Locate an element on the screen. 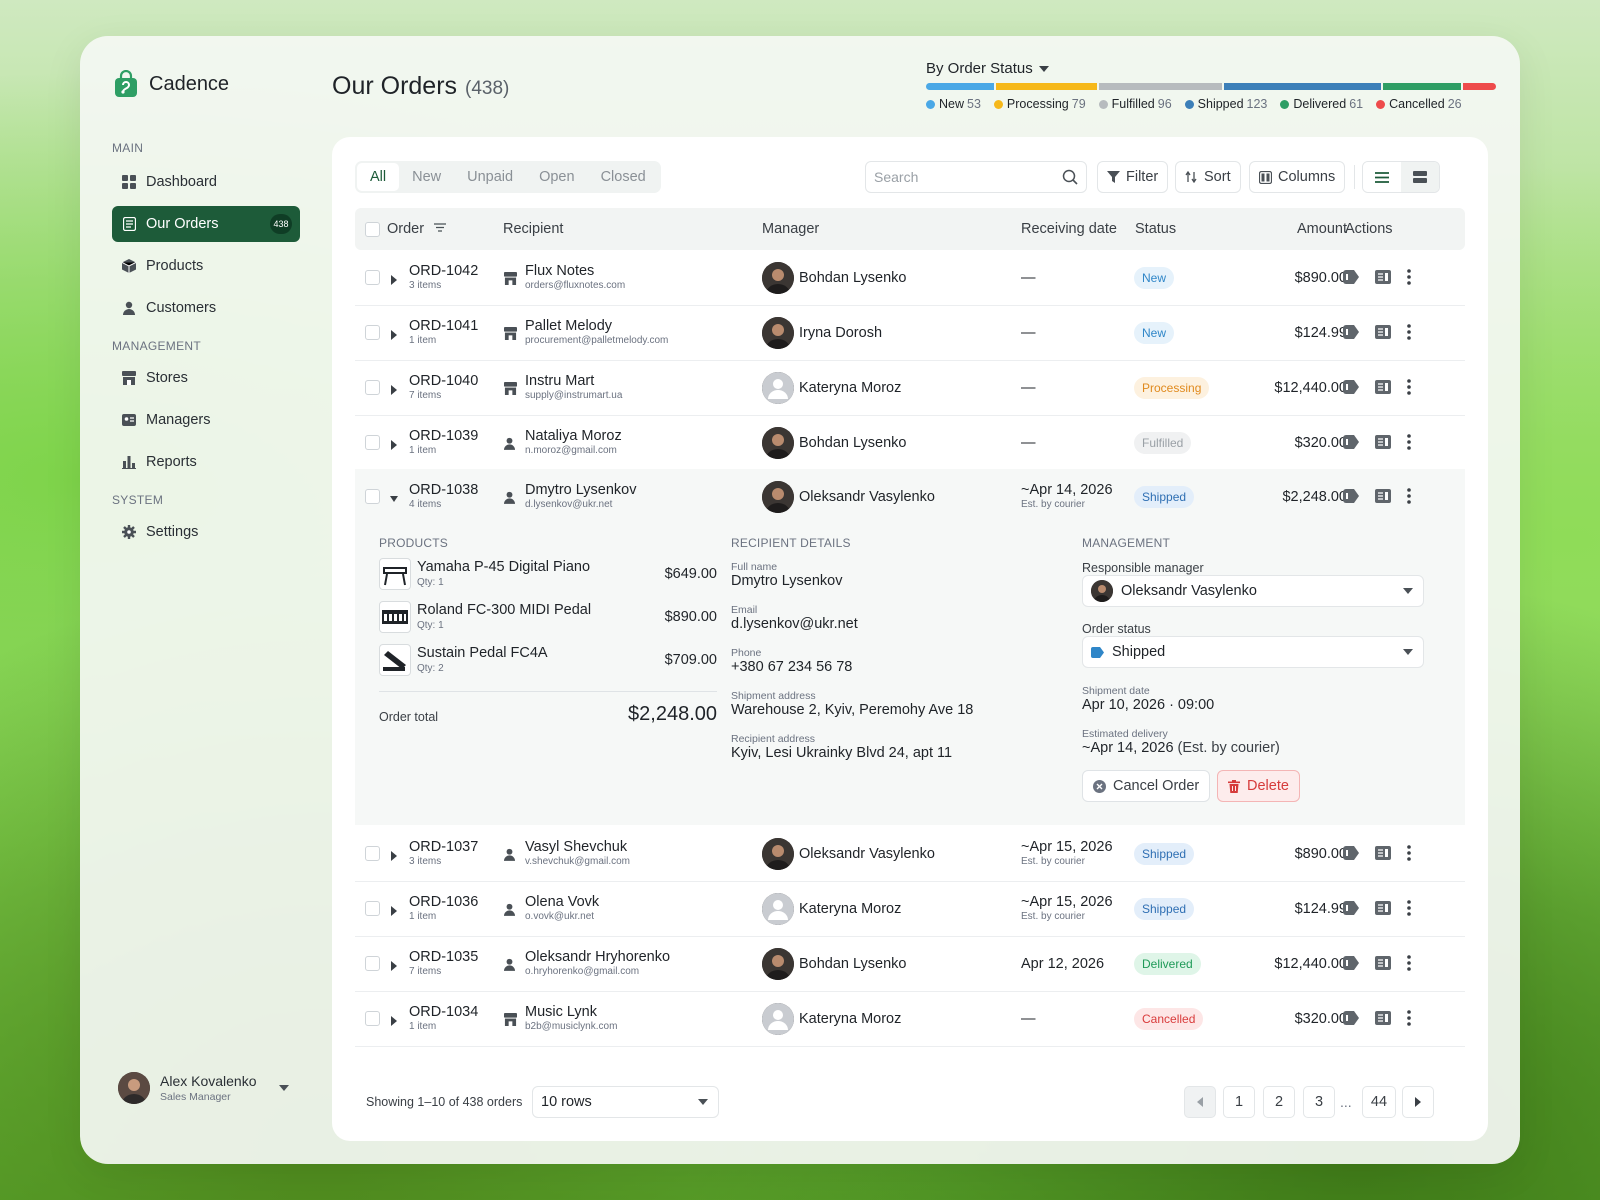 Image resolution: width=1600 pixels, height=1200 pixels. tab-new: New is located at coordinates (426, 177).